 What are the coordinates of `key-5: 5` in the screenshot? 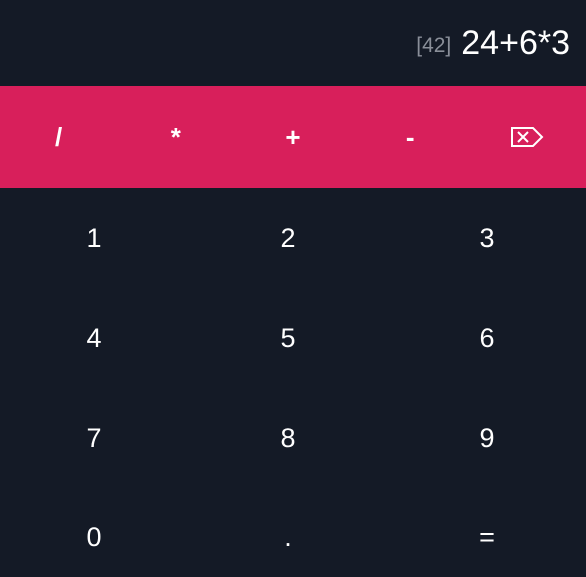 It's located at (288, 338).